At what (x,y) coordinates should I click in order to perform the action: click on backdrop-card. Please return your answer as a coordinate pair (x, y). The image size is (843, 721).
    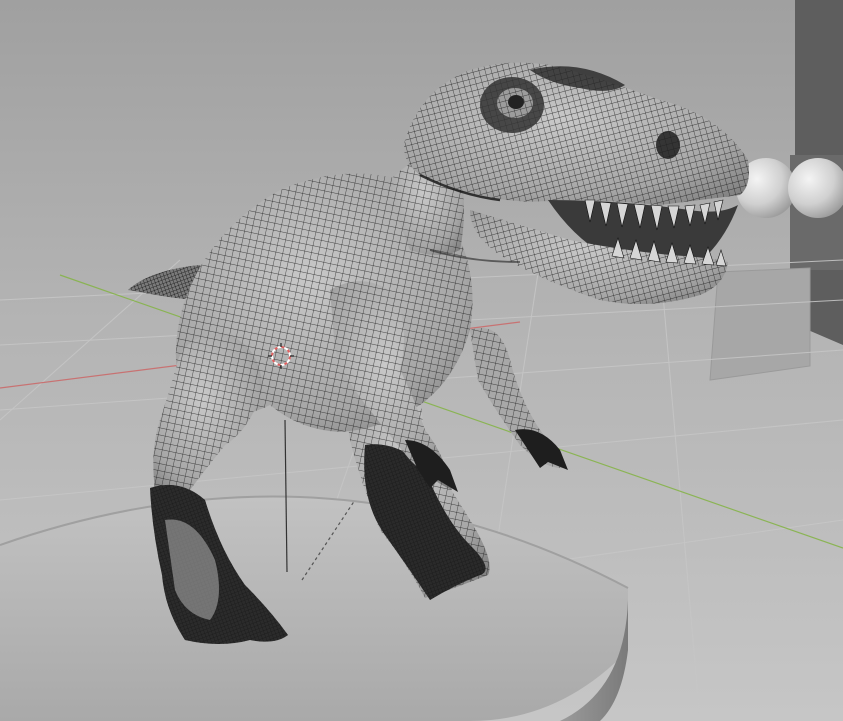
    Looking at the image, I should click on (760, 324).